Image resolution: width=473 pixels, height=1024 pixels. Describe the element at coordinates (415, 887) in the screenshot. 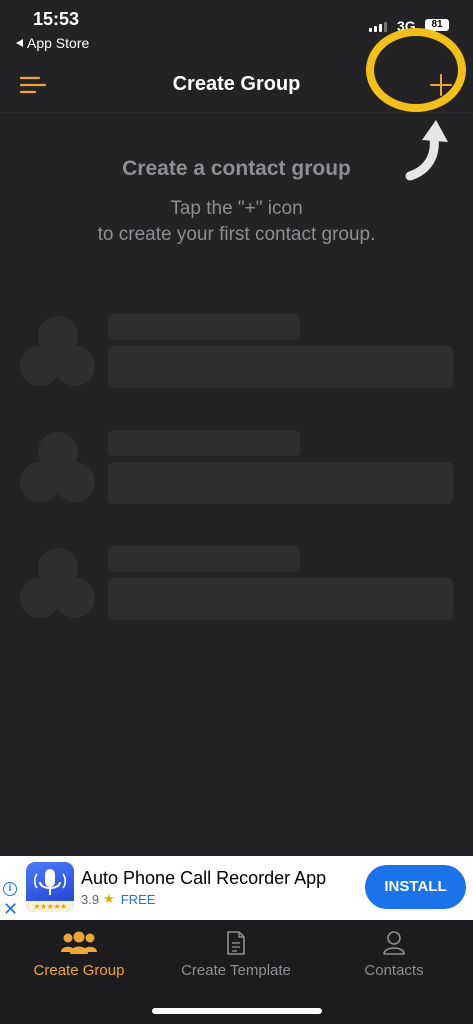

I see `install-button: INSTALL` at that location.